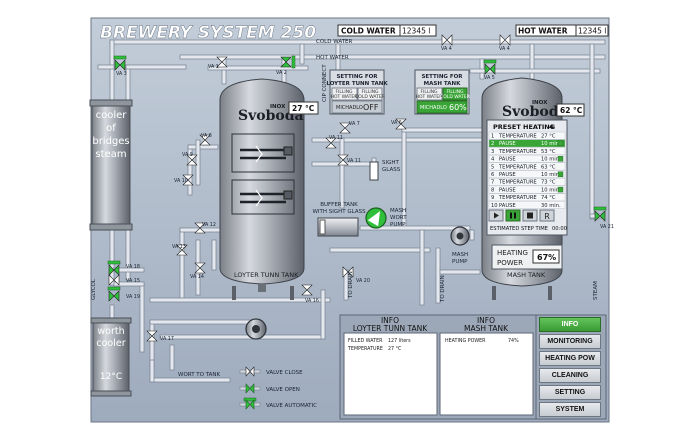 The height and width of the screenshot is (439, 700). What do you see at coordinates (396, 123) in the screenshot?
I see `valve-label: VA 6` at bounding box center [396, 123].